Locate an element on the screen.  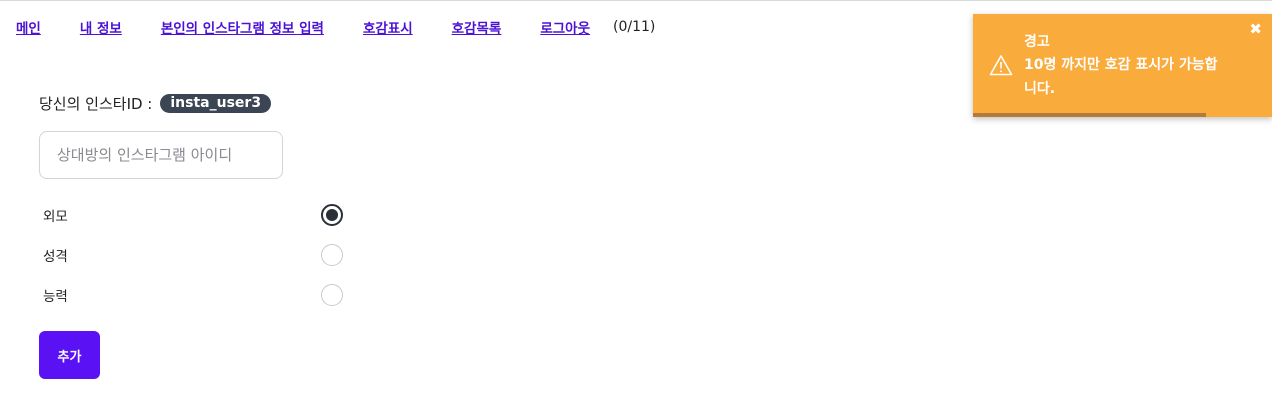
option-label: 능력 is located at coordinates (55, 297).